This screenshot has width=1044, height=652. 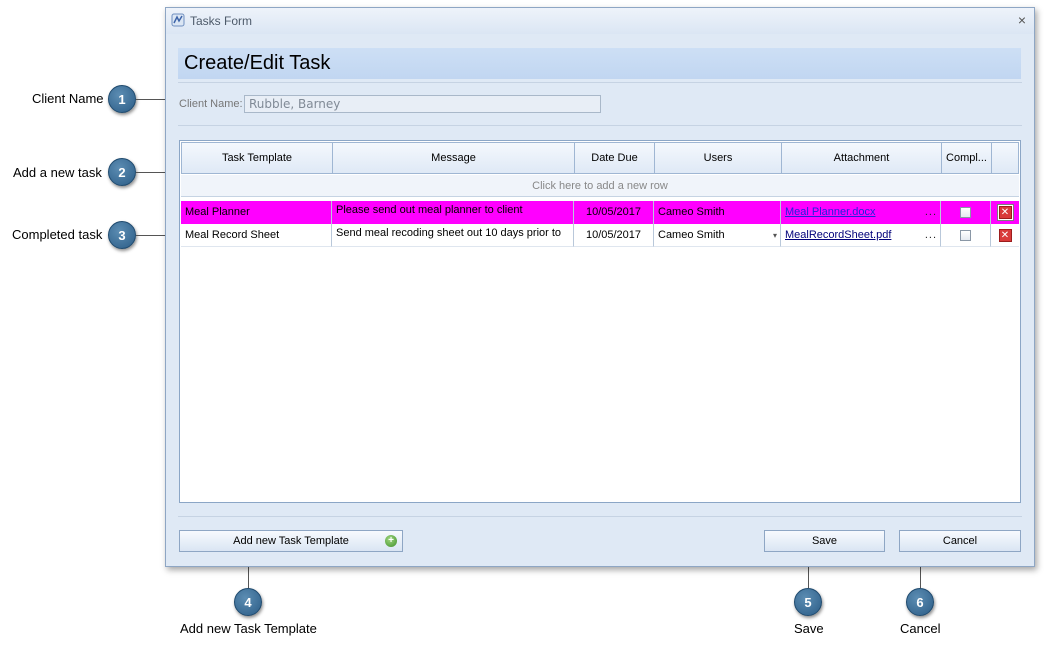 I want to click on attachment-link: Meal Planner.docx, so click(x=830, y=212).